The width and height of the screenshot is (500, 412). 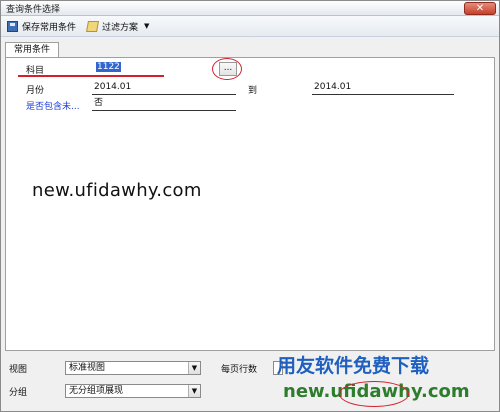 What do you see at coordinates (133, 368) in the screenshot?
I see `view-select: 标准视图 ▼` at bounding box center [133, 368].